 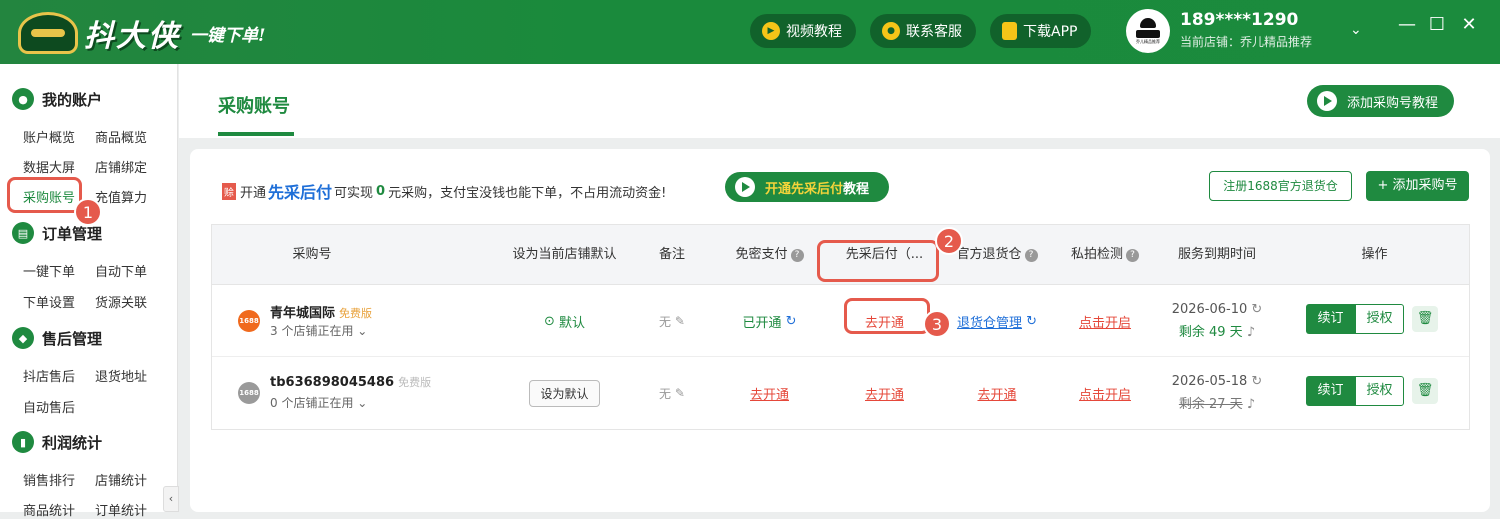 I want to click on sidebar-section-account: ● 我的账户, so click(x=57, y=99).